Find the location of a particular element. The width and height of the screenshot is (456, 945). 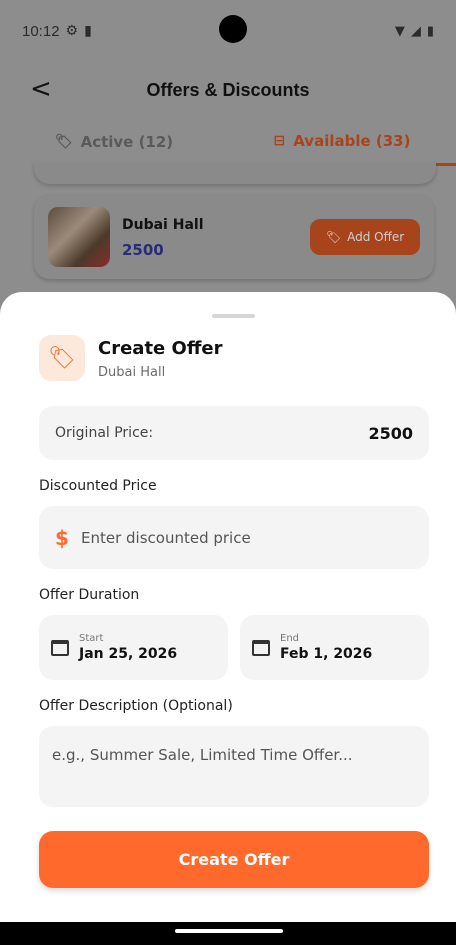

app-bar: < Offers & Discounts is located at coordinates (228, 90).